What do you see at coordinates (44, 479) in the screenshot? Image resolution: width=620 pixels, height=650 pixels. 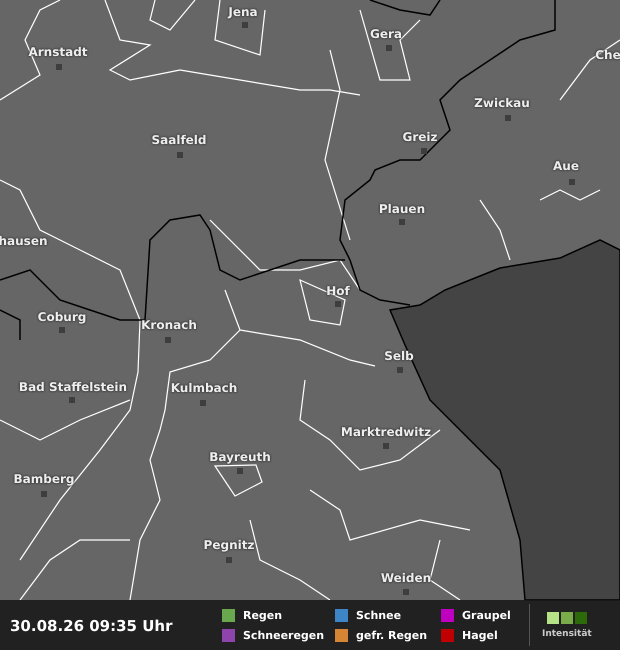 I see `city-label: Bamberg` at bounding box center [44, 479].